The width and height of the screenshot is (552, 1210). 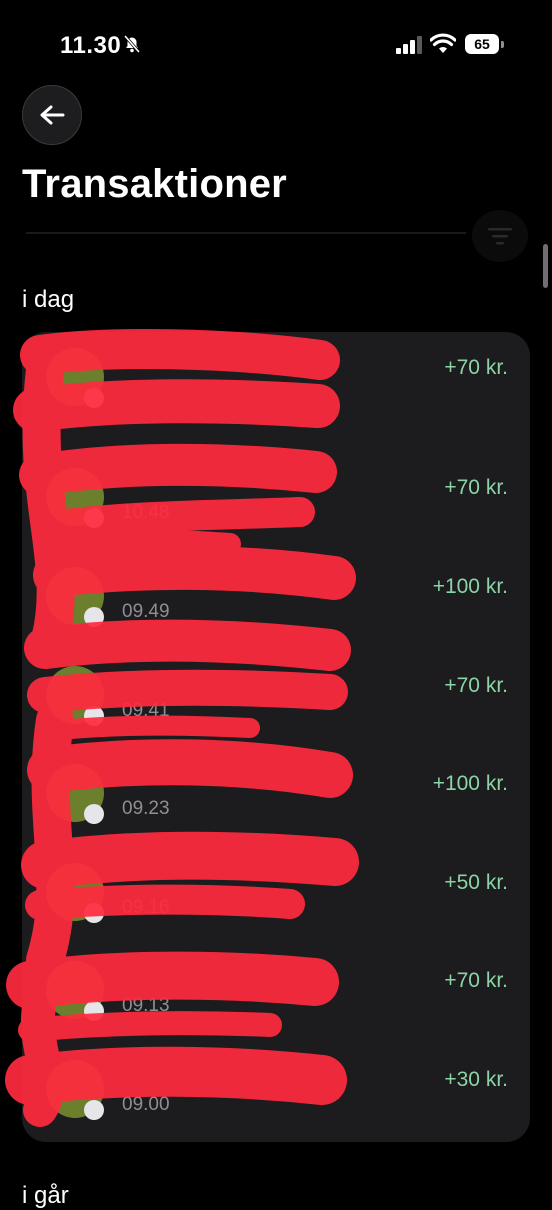 What do you see at coordinates (443, 43) in the screenshot?
I see `wifi-icon` at bounding box center [443, 43].